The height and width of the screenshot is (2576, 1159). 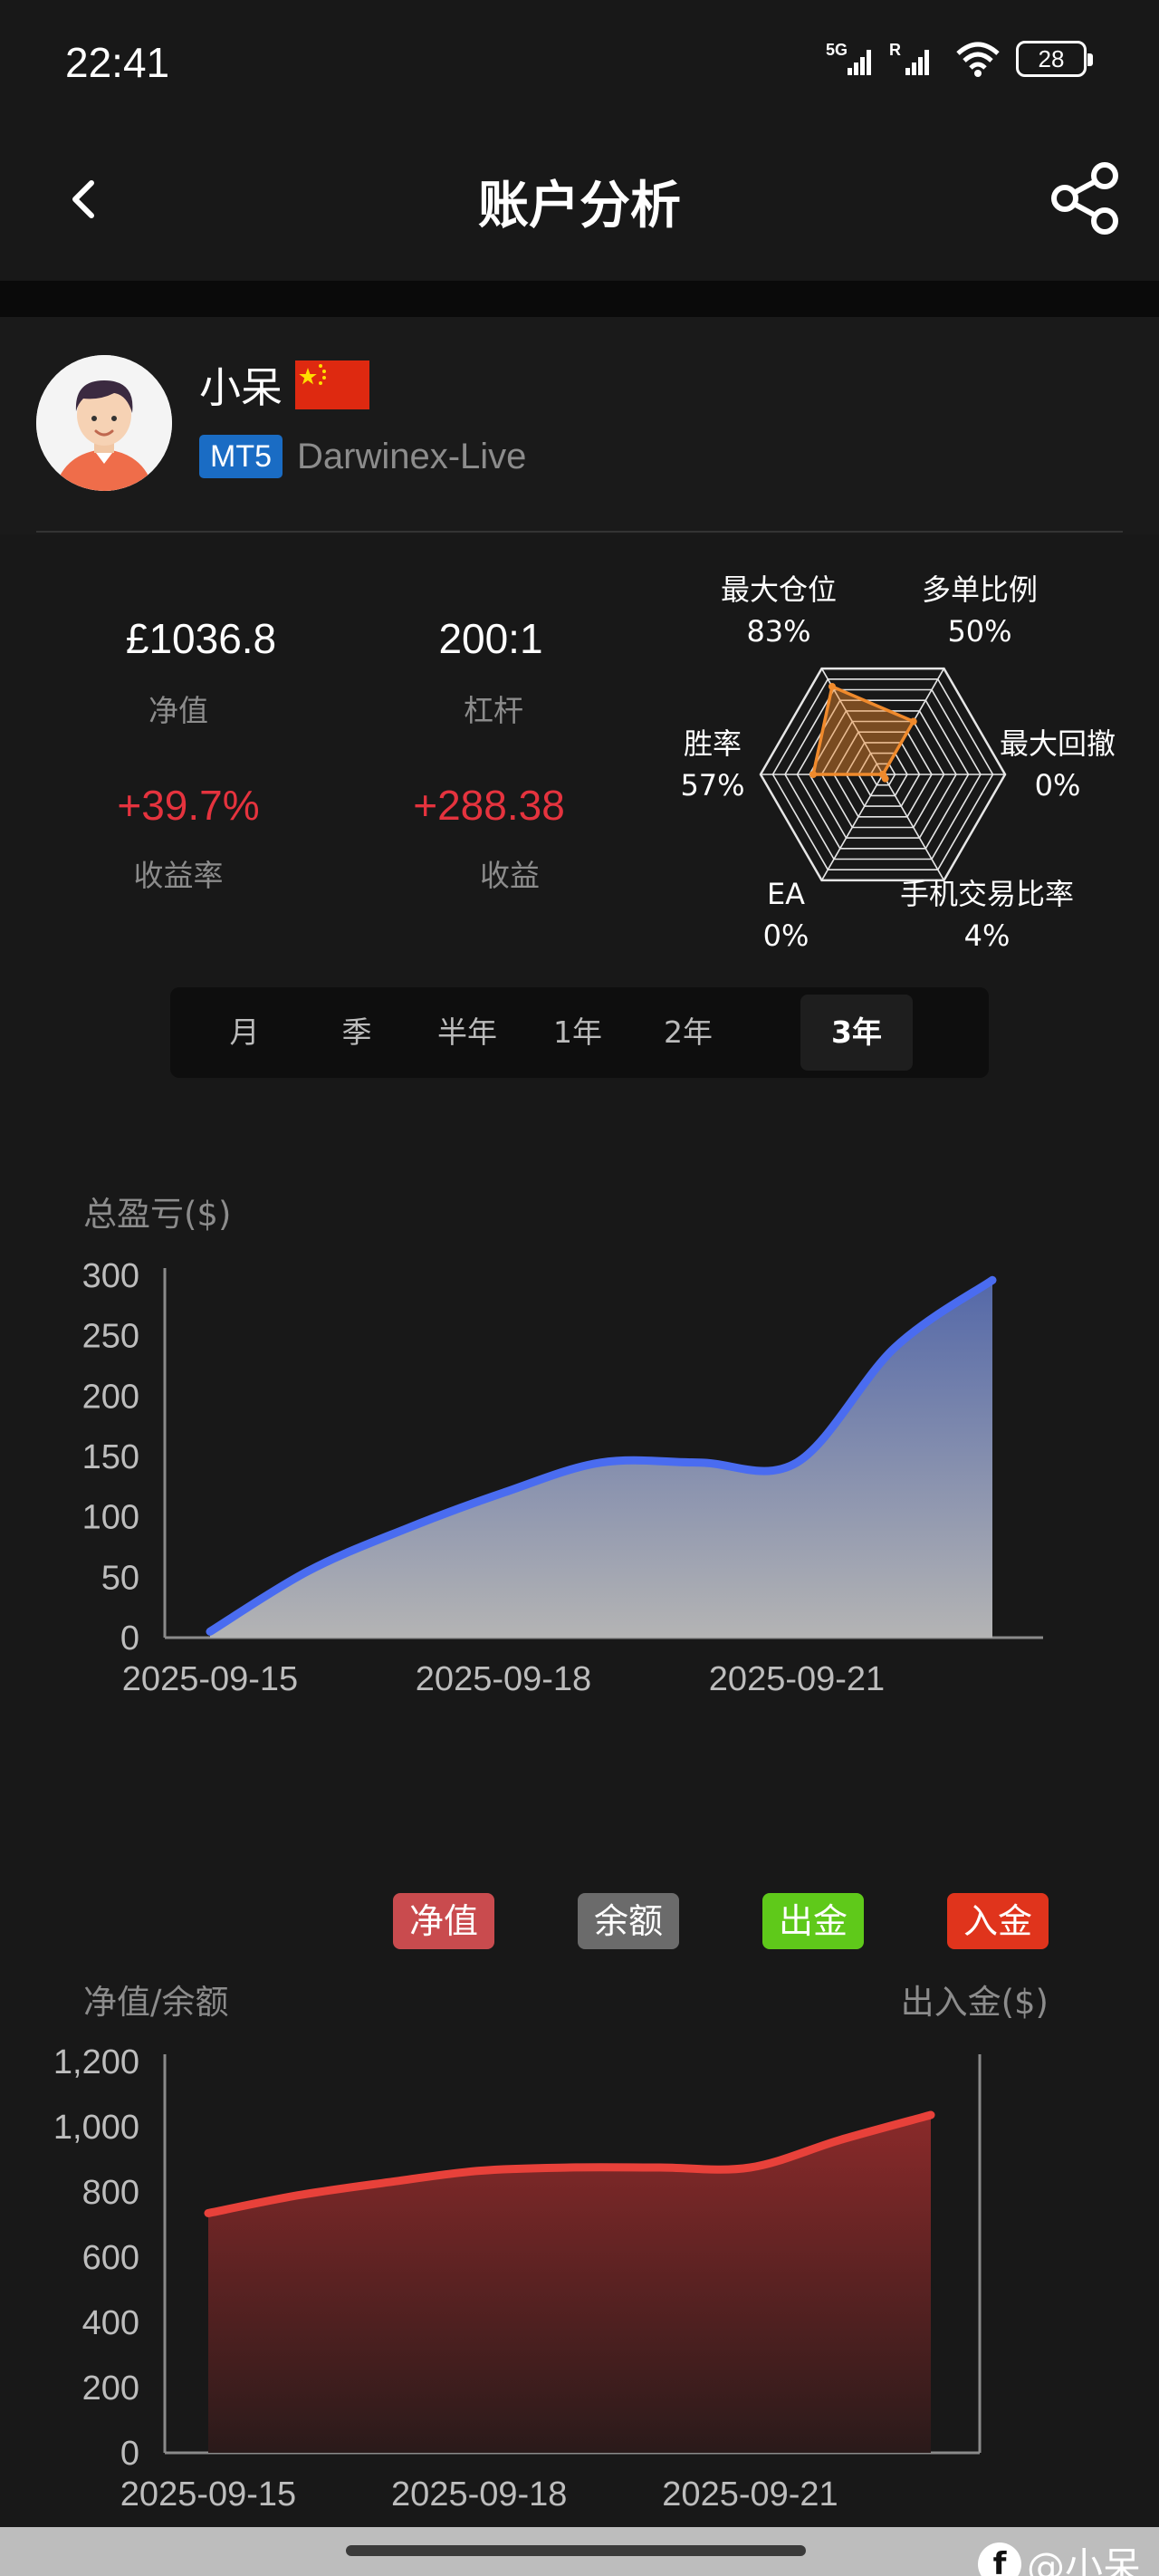 I want to click on leverage-value: 200:1, so click(x=491, y=638).